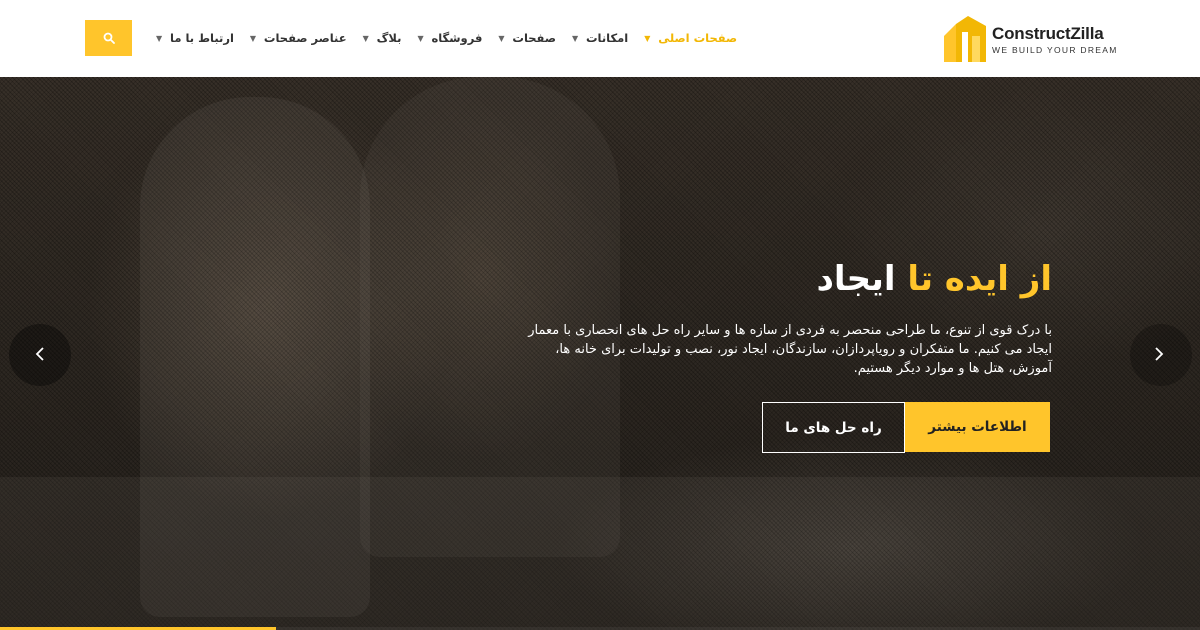 This screenshot has width=1200, height=630. I want to click on nav-label: بلاگ, so click(389, 38).